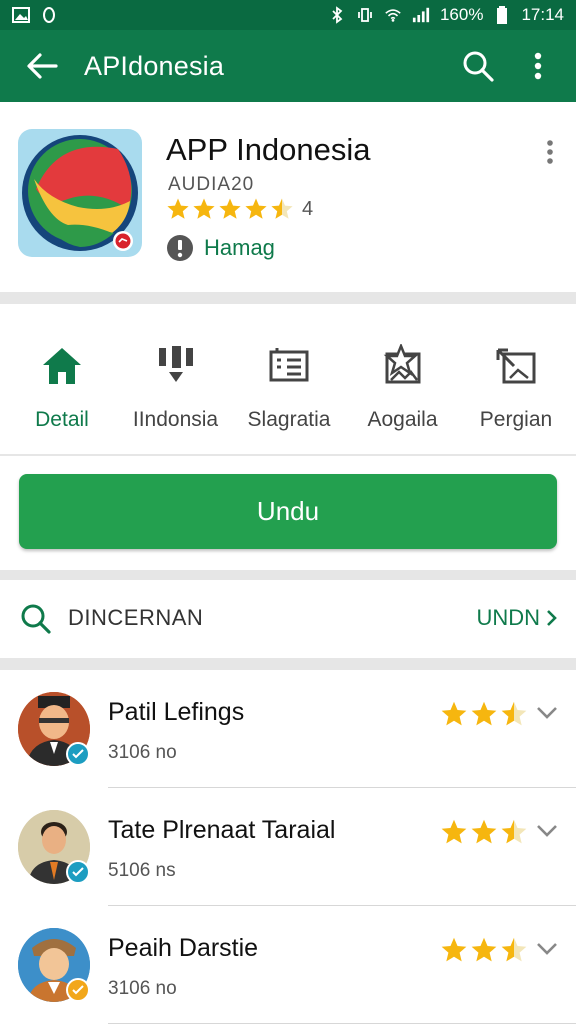 The image size is (576, 1024). What do you see at coordinates (183, 948) in the screenshot?
I see `item-name: Peaih Darstie` at bounding box center [183, 948].